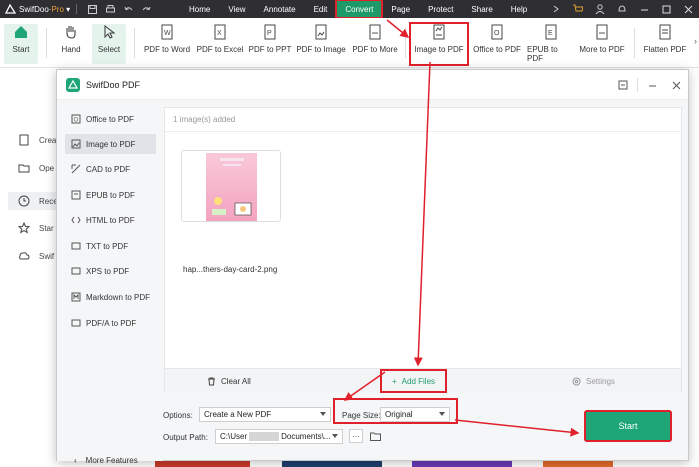 The height and width of the screenshot is (467, 699). I want to click on pdf-to-ppt-tool: P PDF to PPT, so click(270, 44).